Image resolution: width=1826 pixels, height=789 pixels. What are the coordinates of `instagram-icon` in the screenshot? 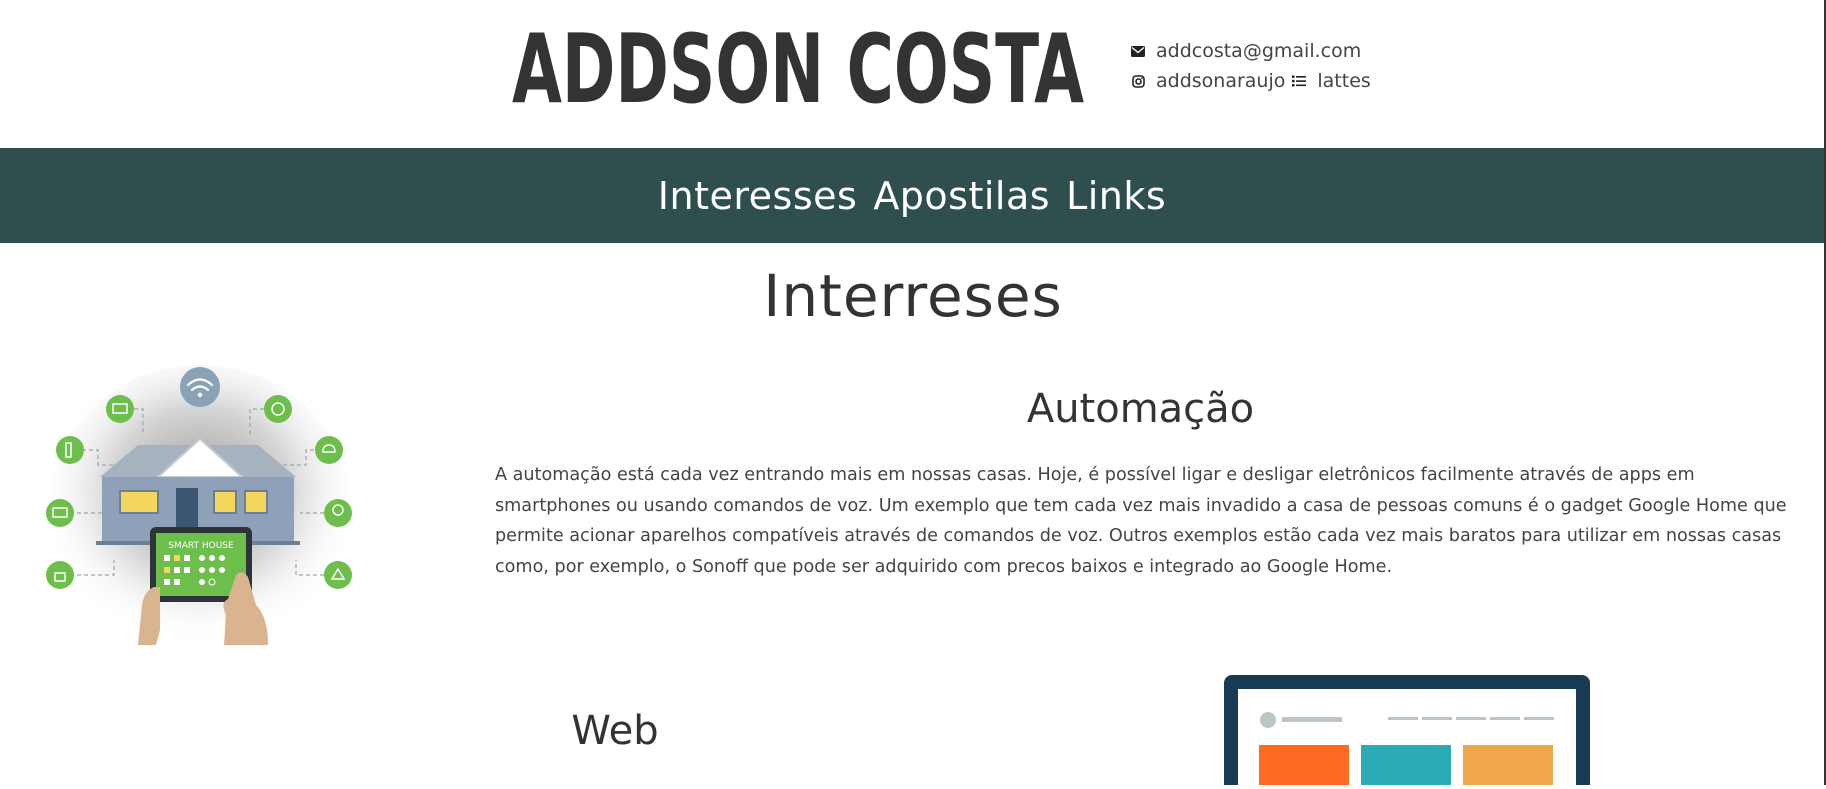 It's located at (1138, 81).